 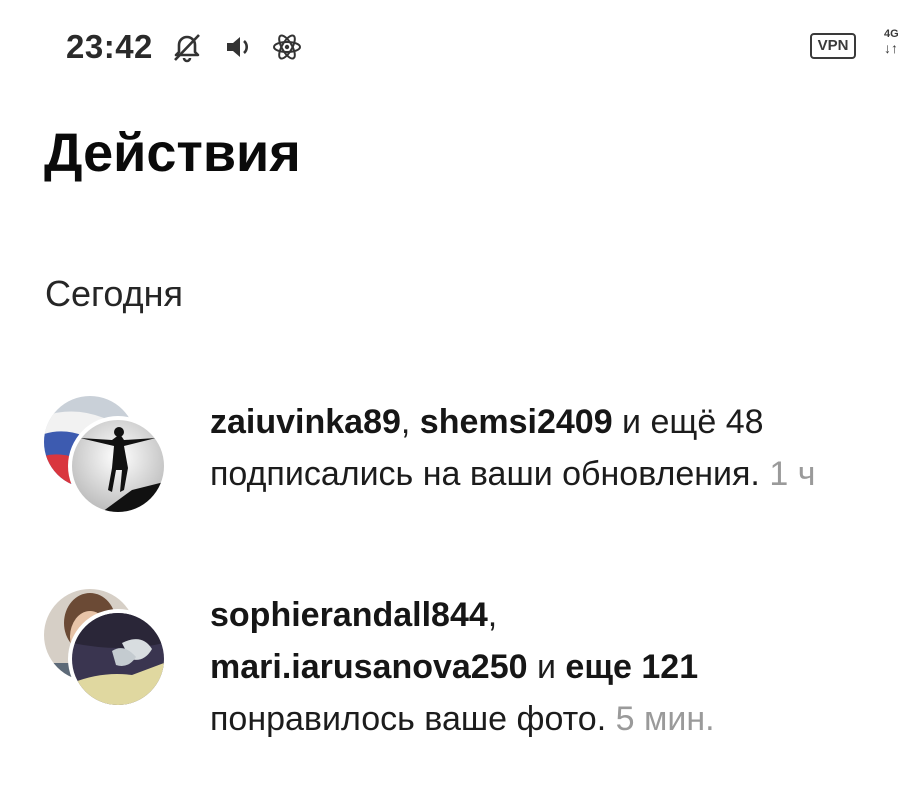 What do you see at coordinates (485, 474) in the screenshot?
I see `action-text: подписались на ваши обновления.` at bounding box center [485, 474].